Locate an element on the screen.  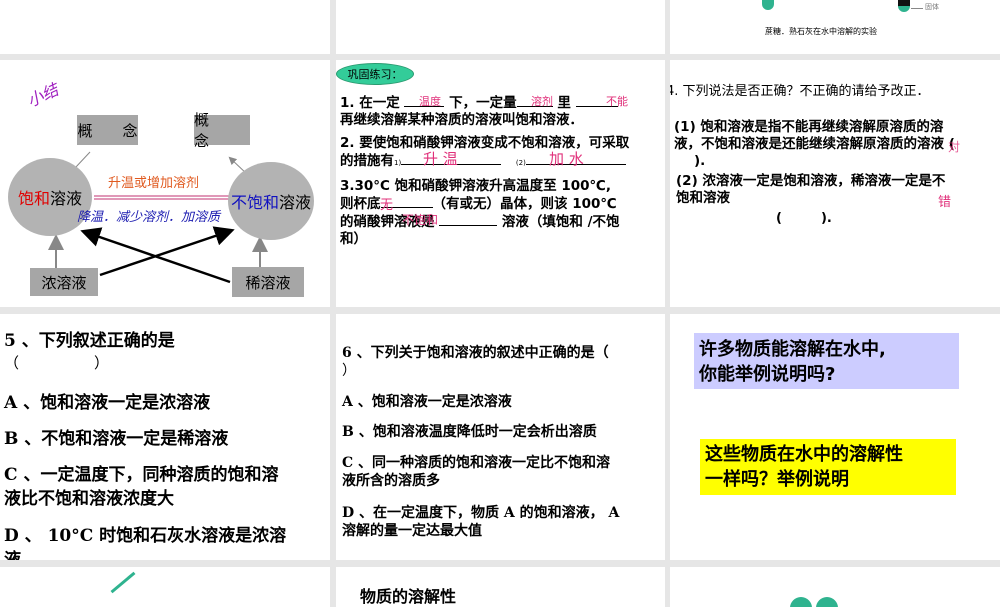
q6-option-d2: 溶解的量一定达最大值 is located at coordinates (412, 531).